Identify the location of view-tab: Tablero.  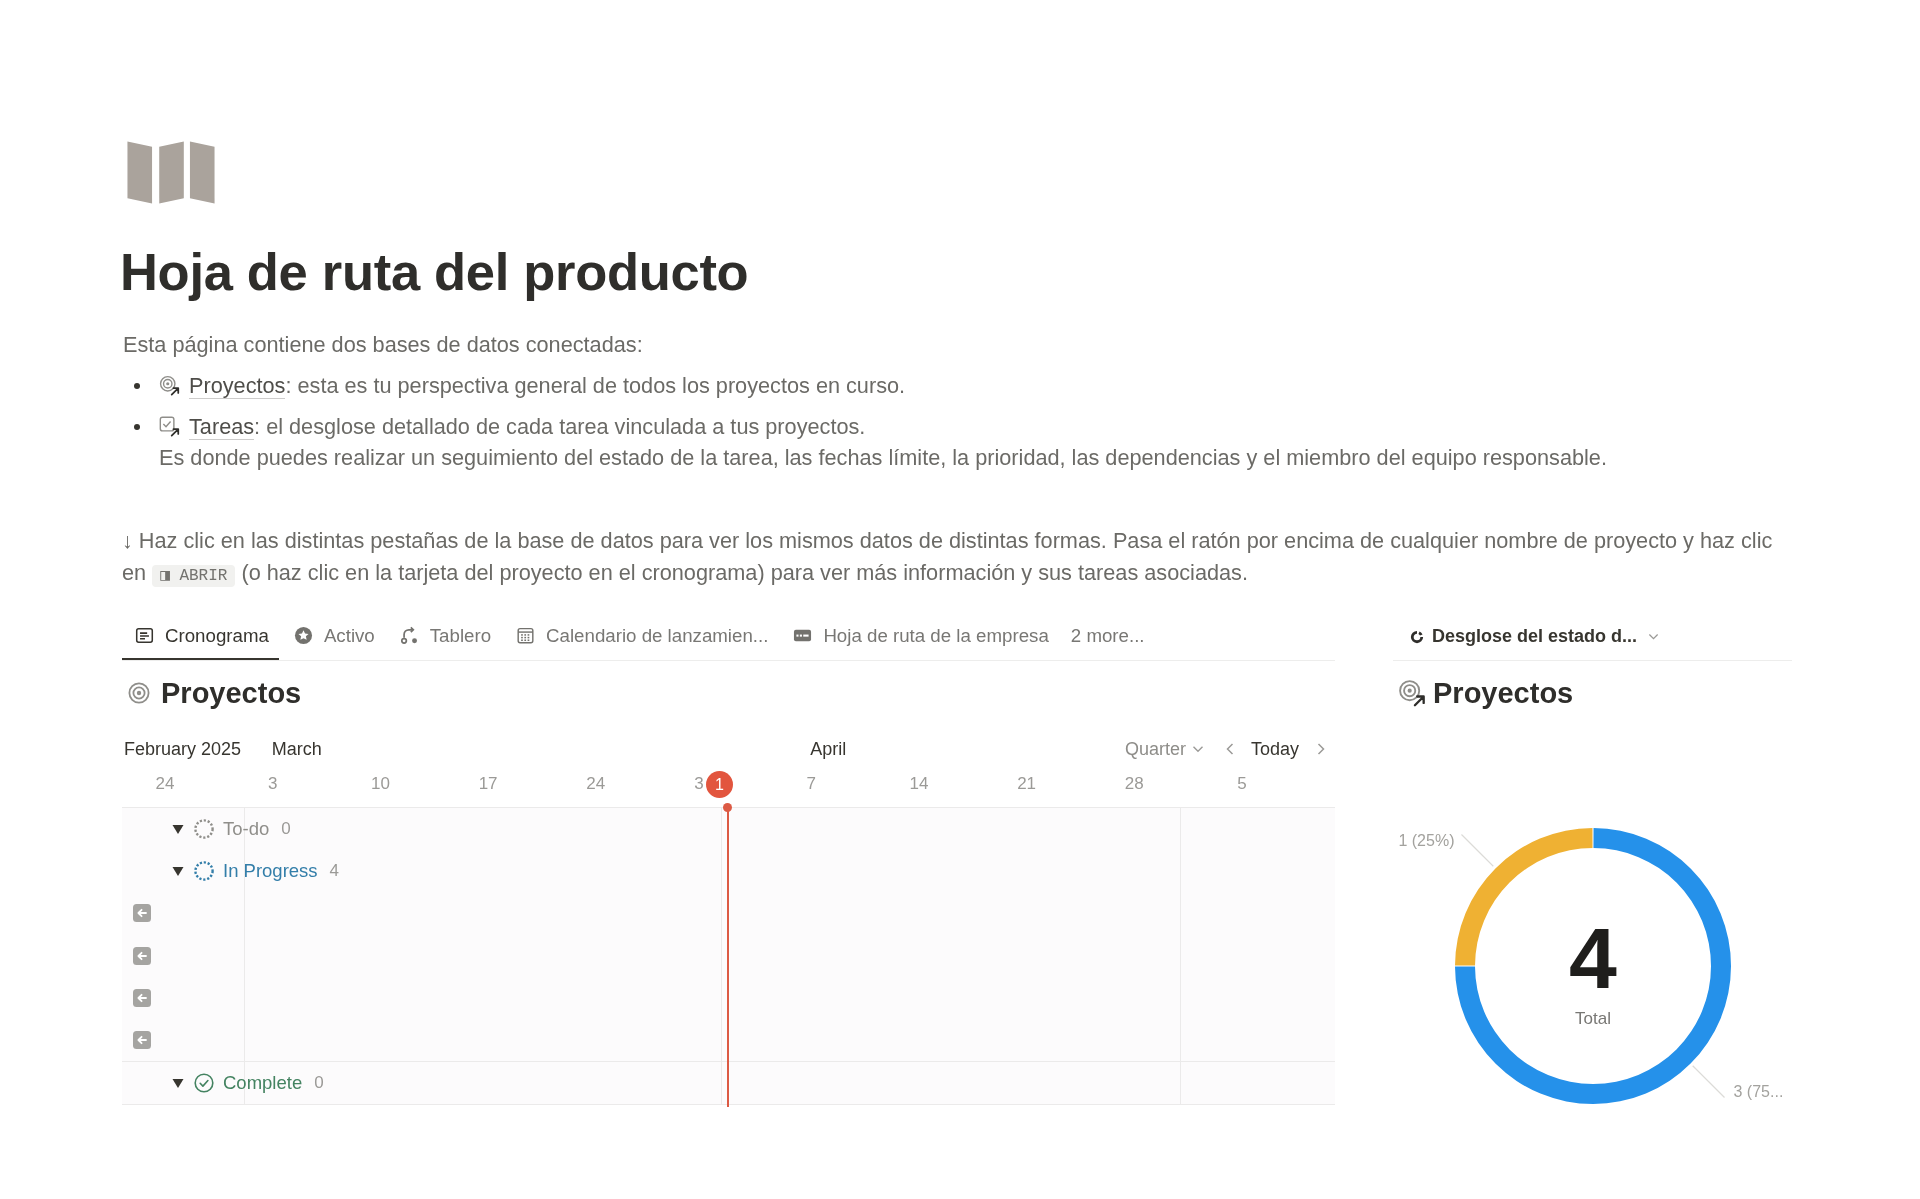
(444, 636).